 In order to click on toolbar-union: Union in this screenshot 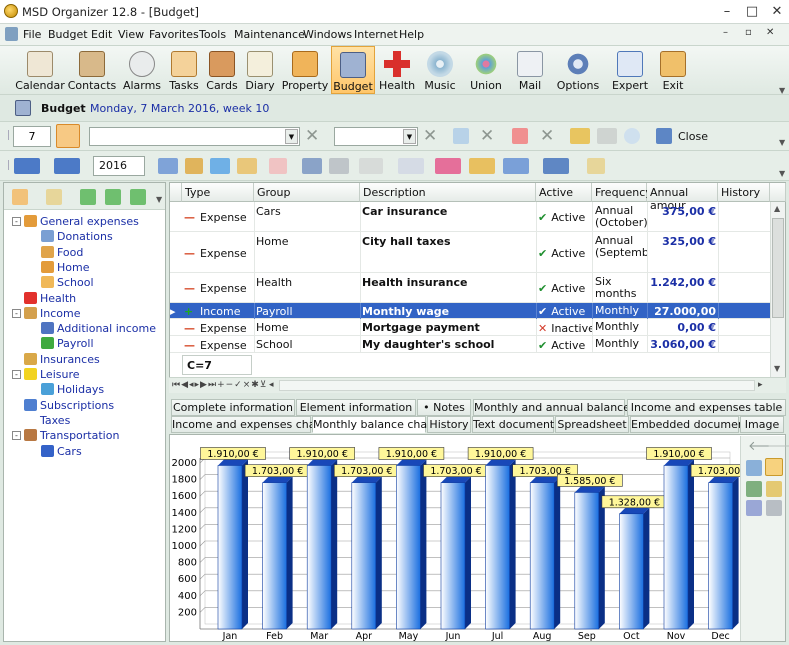, I will do `click(486, 70)`.